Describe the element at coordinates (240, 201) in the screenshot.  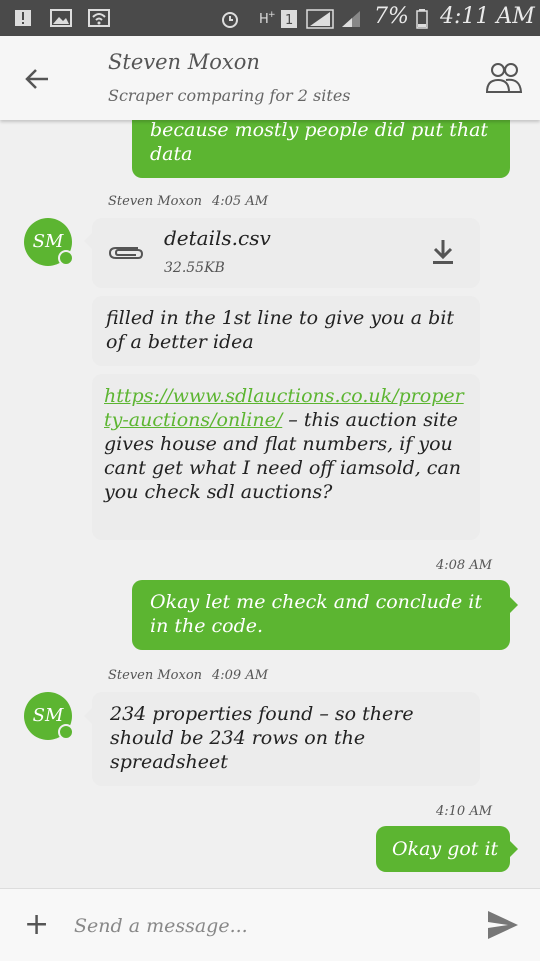
I see `message-time: 4:05 AM` at that location.